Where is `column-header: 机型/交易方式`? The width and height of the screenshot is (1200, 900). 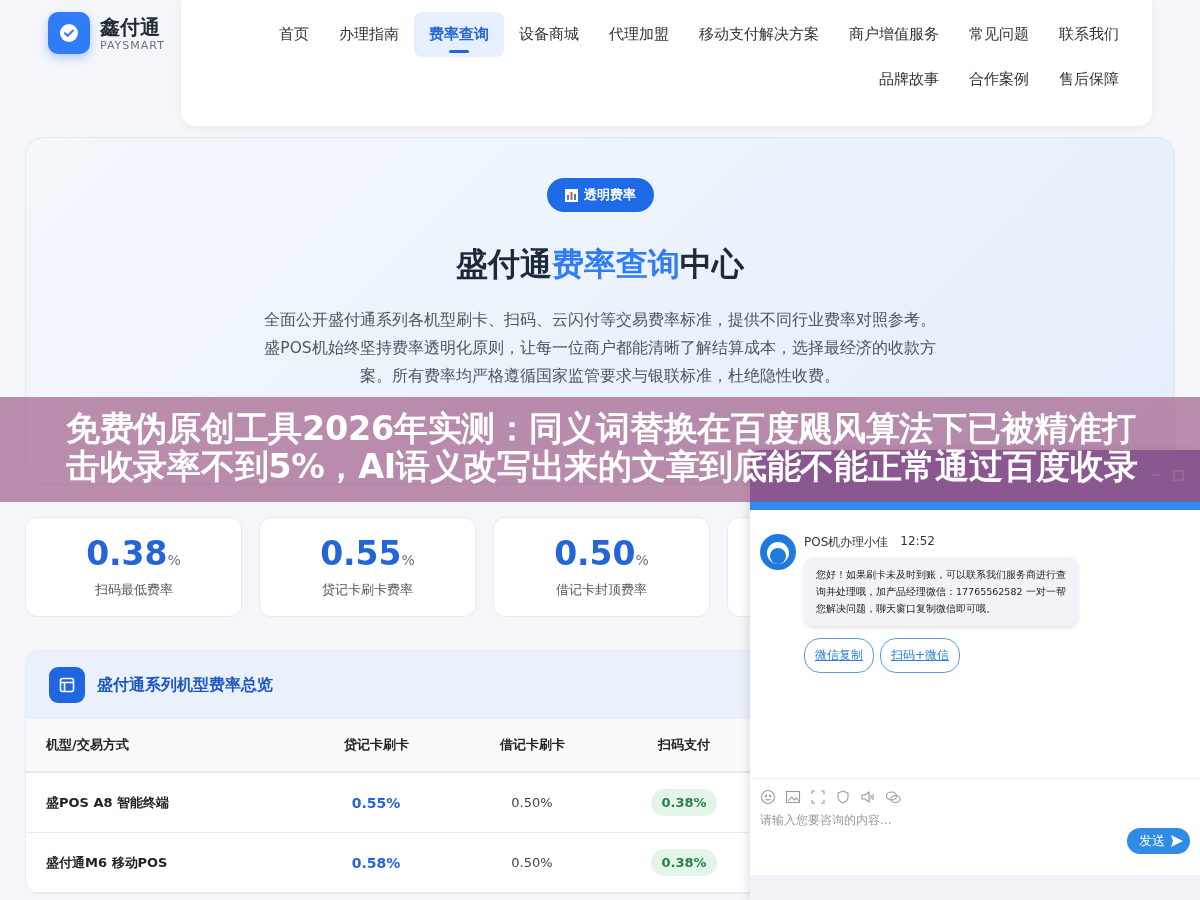
column-header: 机型/交易方式 is located at coordinates (87, 745).